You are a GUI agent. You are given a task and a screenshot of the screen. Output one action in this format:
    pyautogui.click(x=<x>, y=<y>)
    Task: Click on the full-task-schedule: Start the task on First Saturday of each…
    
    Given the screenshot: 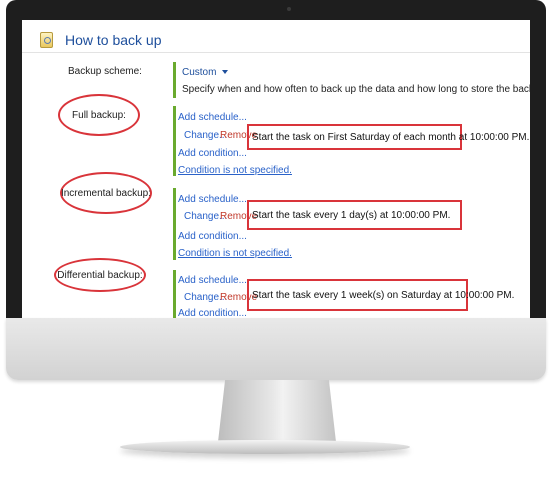 What is the action you would take?
    pyautogui.click(x=388, y=137)
    